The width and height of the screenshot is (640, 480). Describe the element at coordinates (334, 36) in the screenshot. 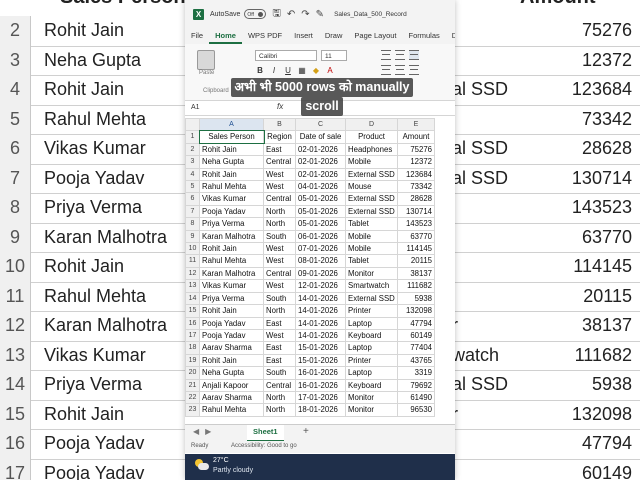

I see `menu-draw: Draw` at that location.